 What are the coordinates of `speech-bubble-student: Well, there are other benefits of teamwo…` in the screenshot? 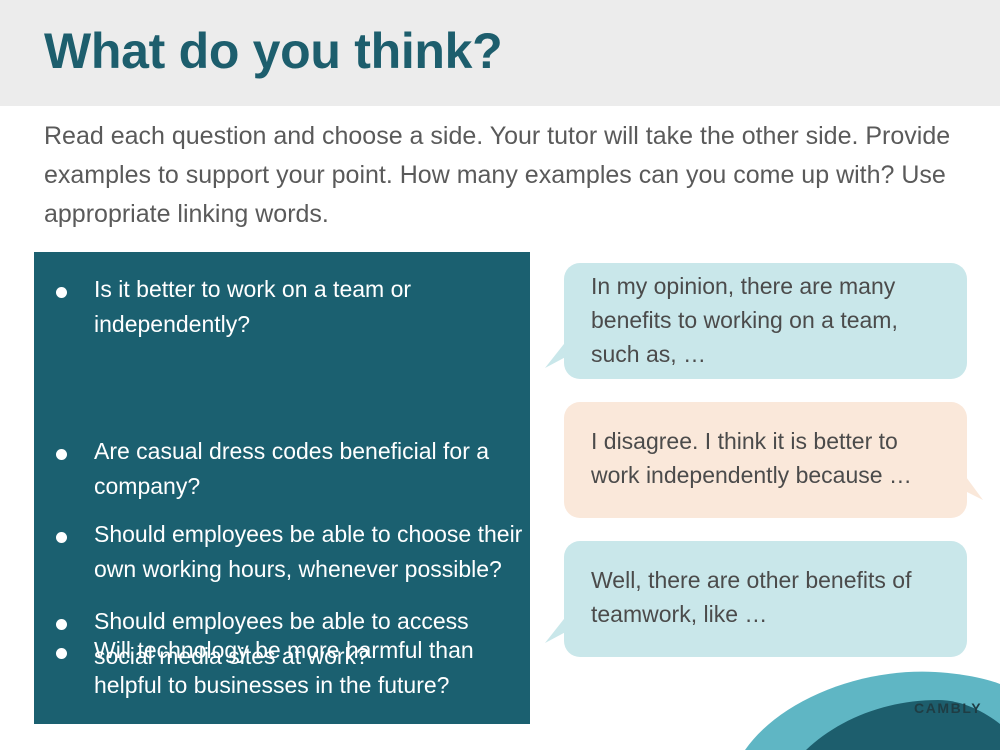 It's located at (765, 599).